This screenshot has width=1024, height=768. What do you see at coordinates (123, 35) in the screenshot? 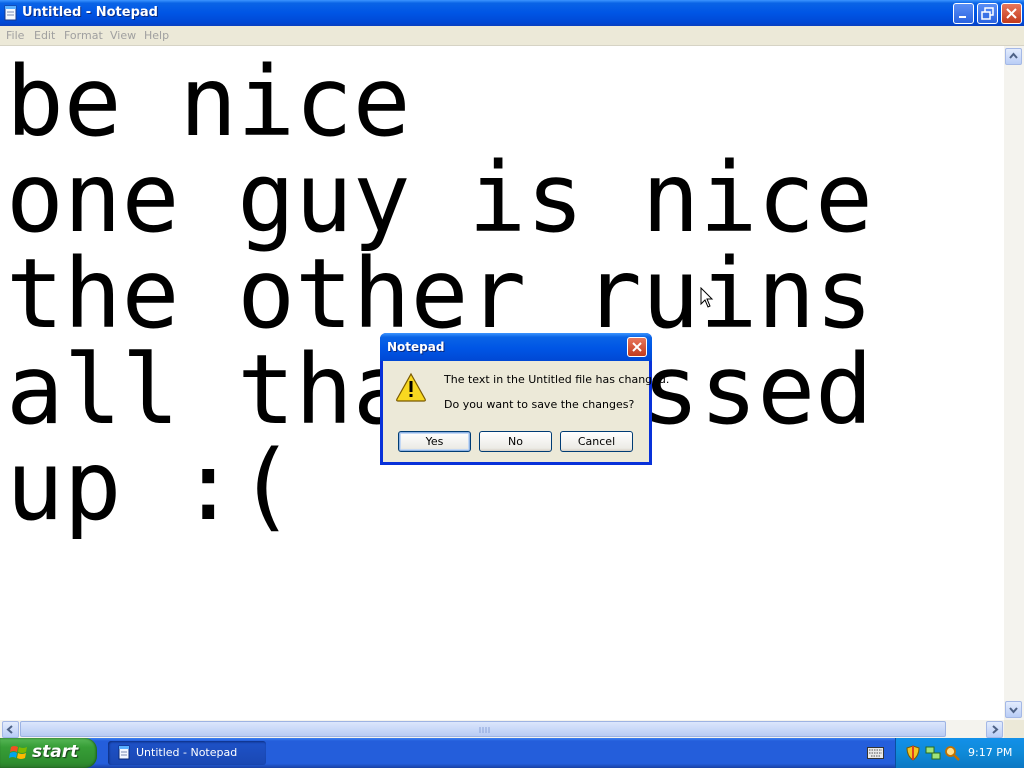
I see `menu-view: View` at bounding box center [123, 35].